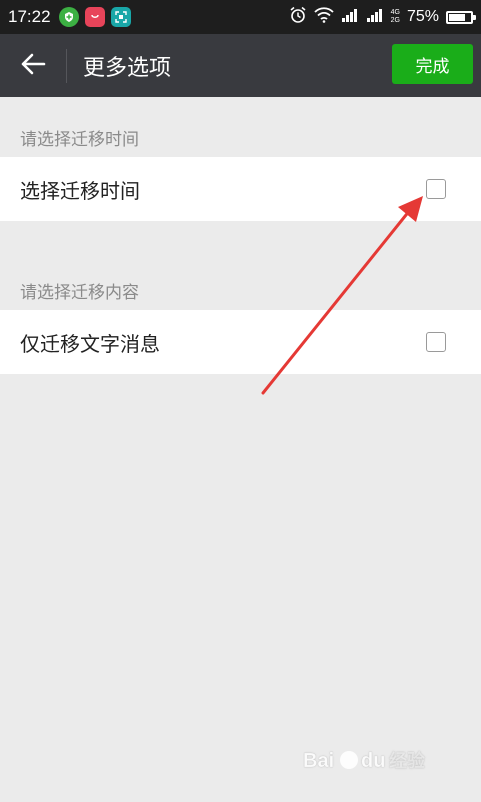  I want to click on status-right: 4G 2G 75%, so click(382, 17).